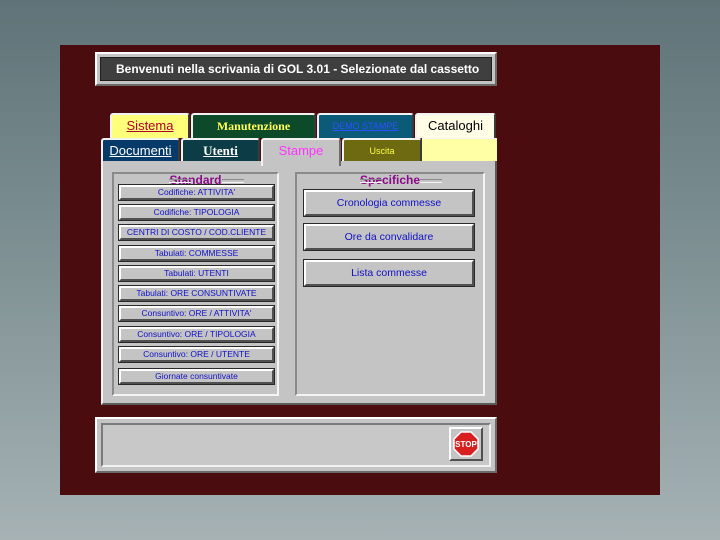  Describe the element at coordinates (459, 149) in the screenshot. I see `tab-strip-filler` at that location.